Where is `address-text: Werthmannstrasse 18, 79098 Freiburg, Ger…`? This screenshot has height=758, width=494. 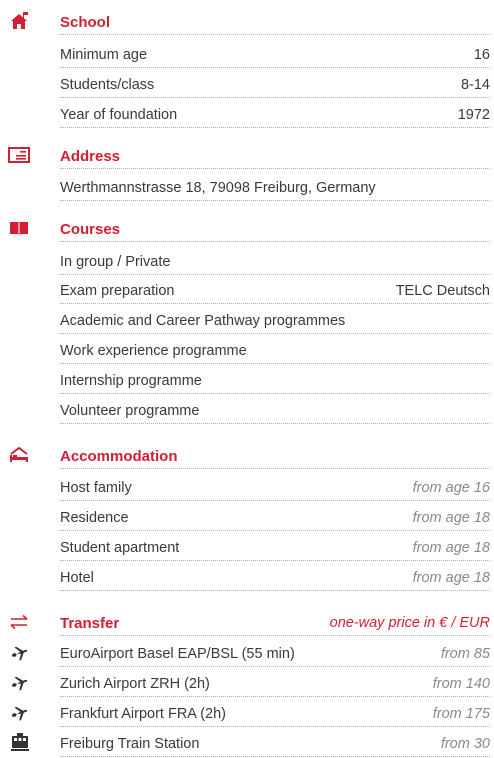 address-text: Werthmannstrasse 18, 79098 Freiburg, Ger… is located at coordinates (218, 188).